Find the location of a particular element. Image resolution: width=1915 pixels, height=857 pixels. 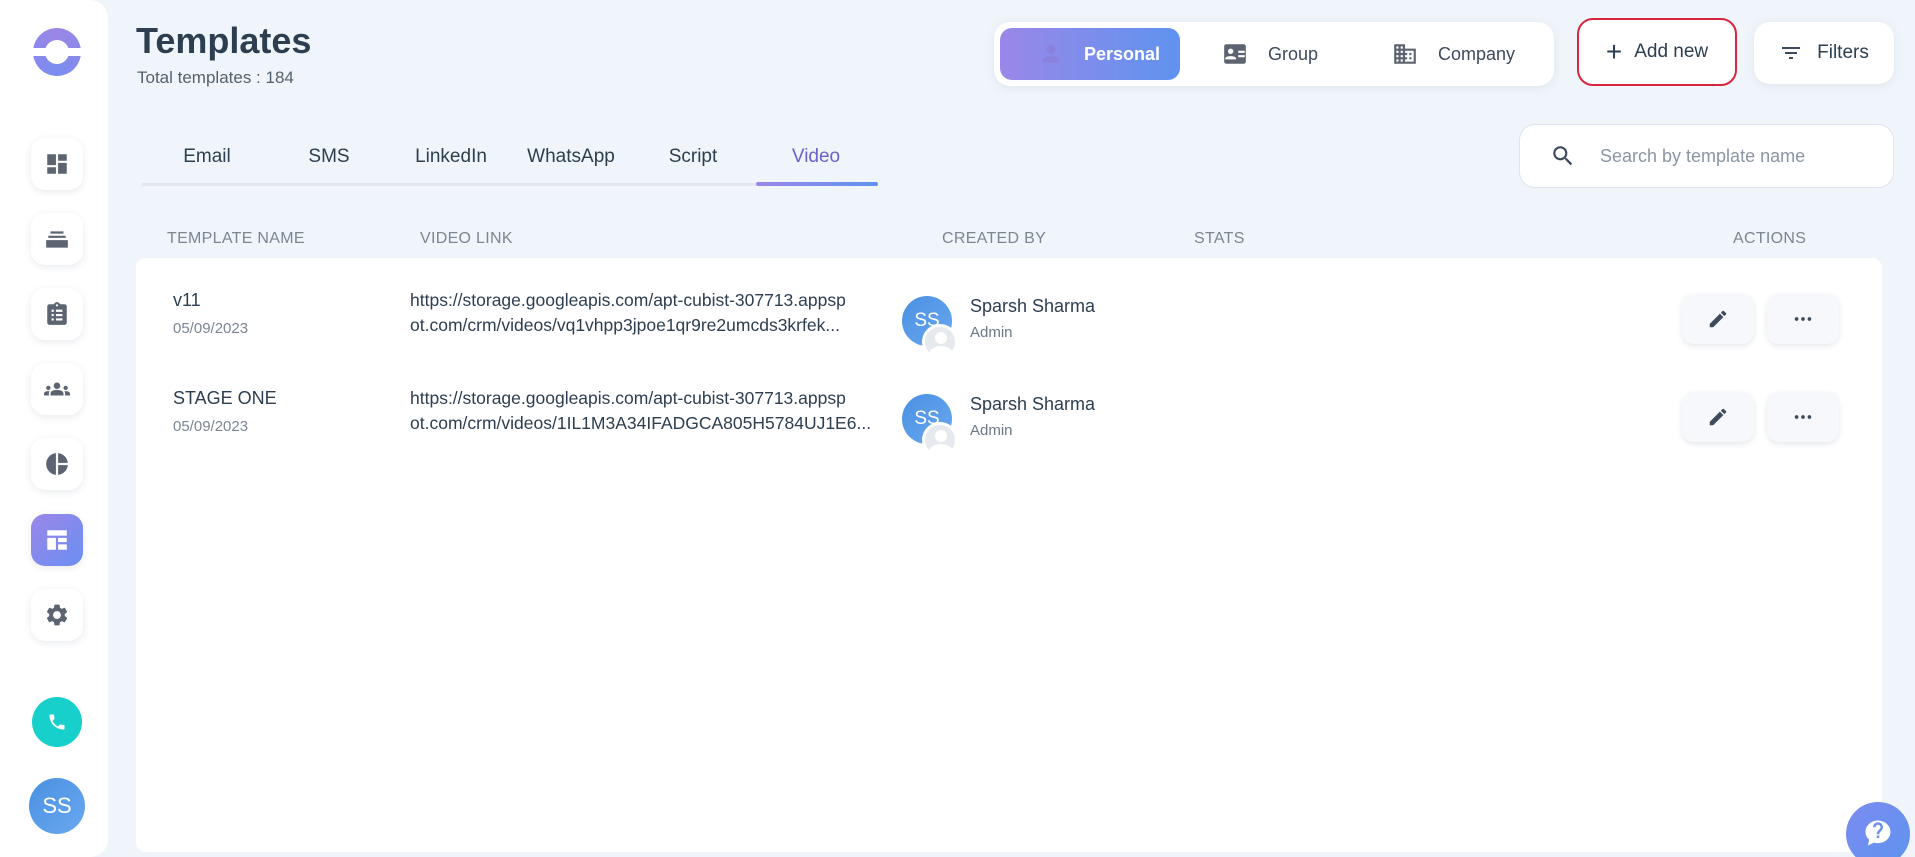

scope-company-button: Company is located at coordinates (1472, 54).